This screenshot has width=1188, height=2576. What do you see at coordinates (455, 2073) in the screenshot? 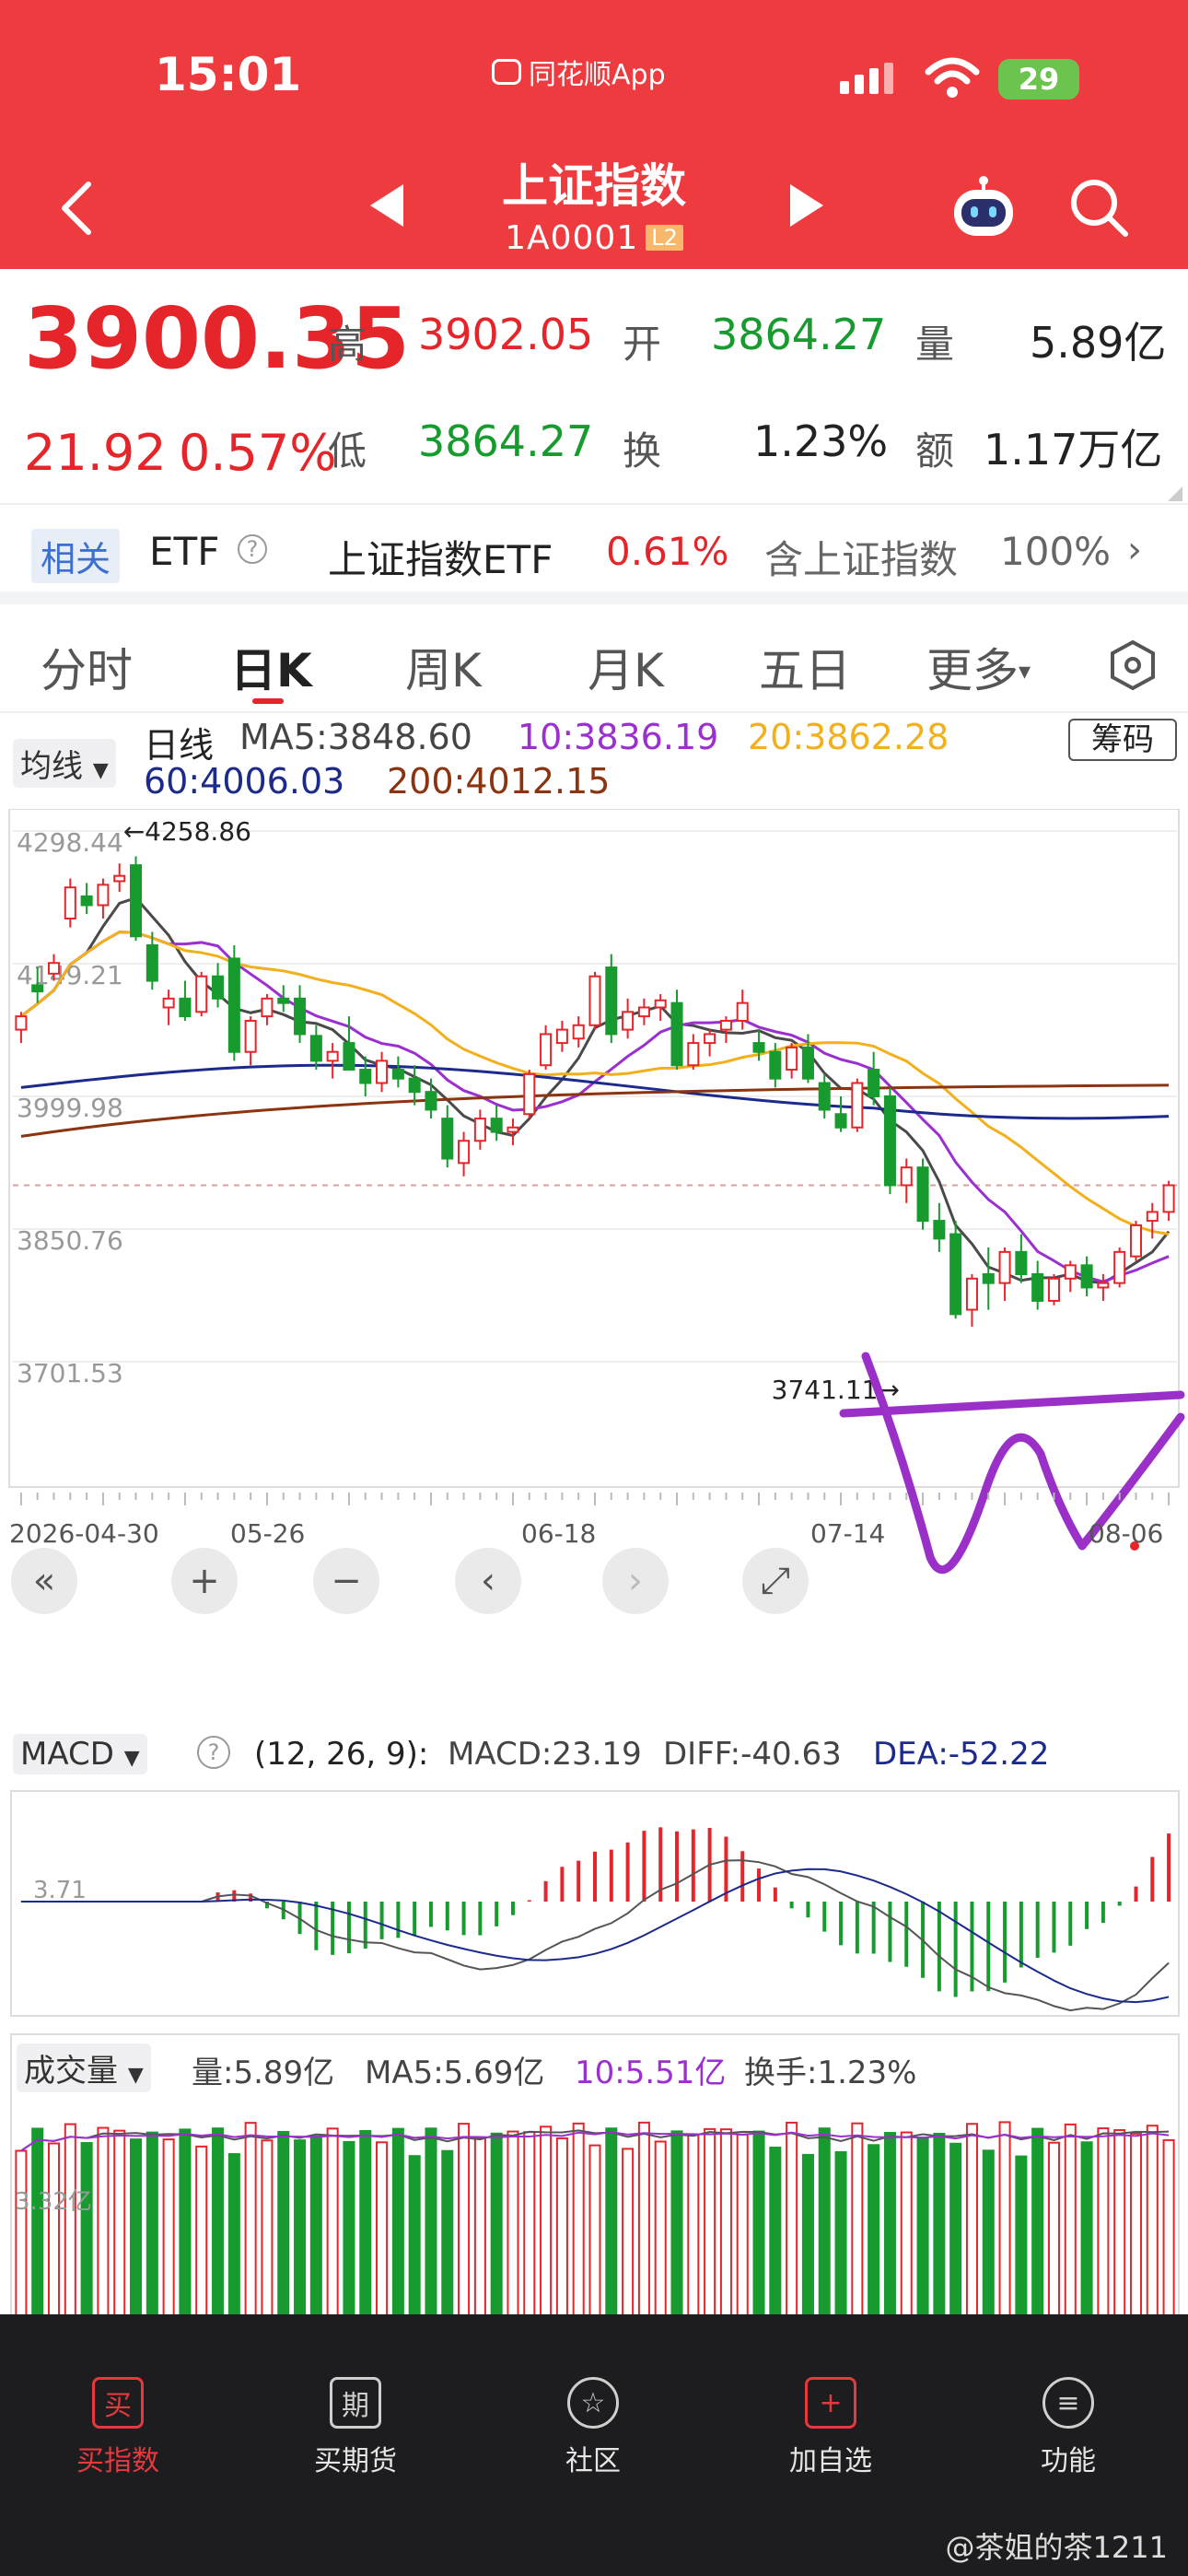
I see `volume-ma5: MA5:5.69亿` at bounding box center [455, 2073].